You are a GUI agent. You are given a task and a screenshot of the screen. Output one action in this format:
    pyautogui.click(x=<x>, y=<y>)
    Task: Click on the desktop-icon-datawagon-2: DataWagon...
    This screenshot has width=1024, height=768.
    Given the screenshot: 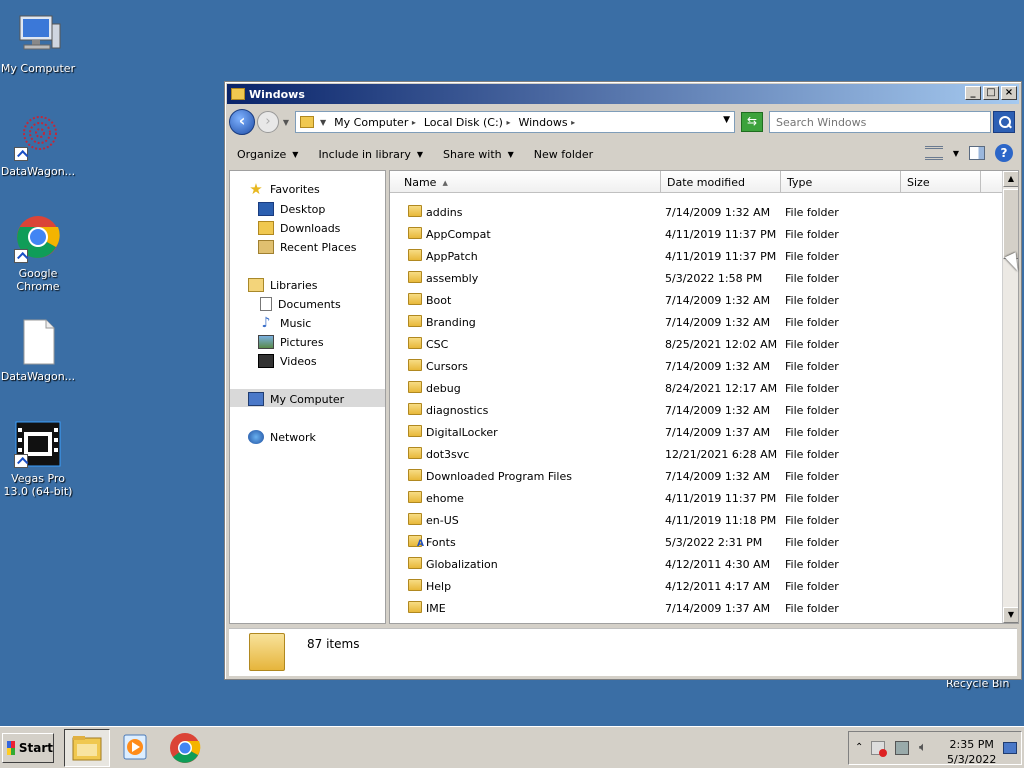 What is the action you would take?
    pyautogui.click(x=38, y=350)
    